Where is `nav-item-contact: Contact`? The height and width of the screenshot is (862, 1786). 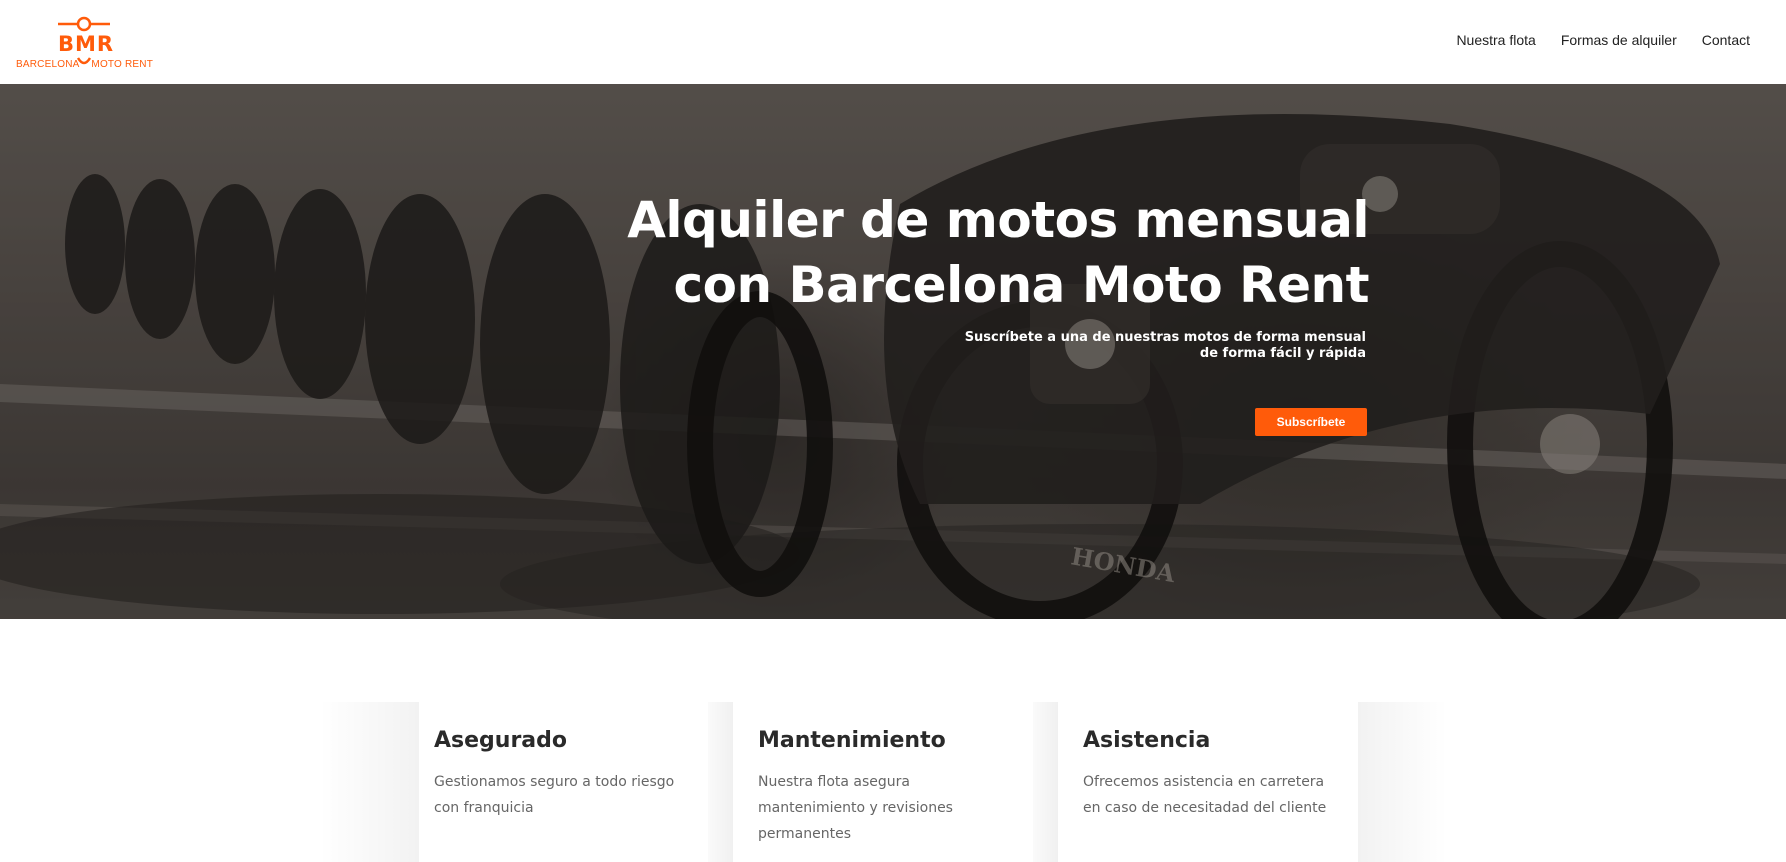
nav-item-contact: Contact is located at coordinates (1726, 40).